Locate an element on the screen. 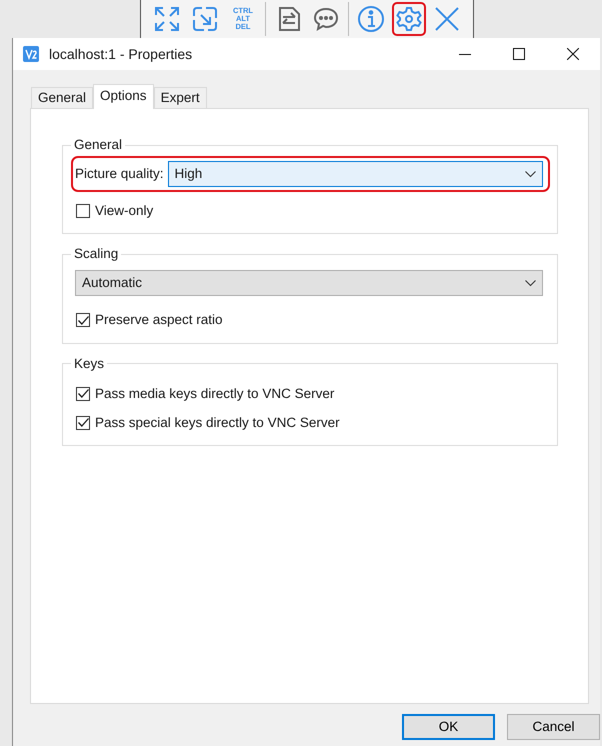 This screenshot has height=746, width=602. settings-button is located at coordinates (409, 19).